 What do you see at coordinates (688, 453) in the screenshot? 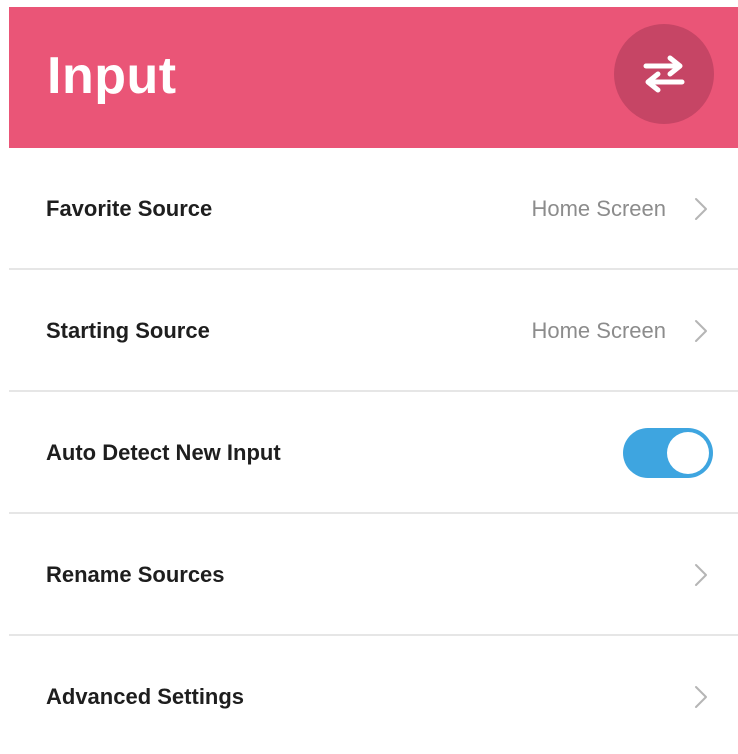
I see `toggle-knob` at bounding box center [688, 453].